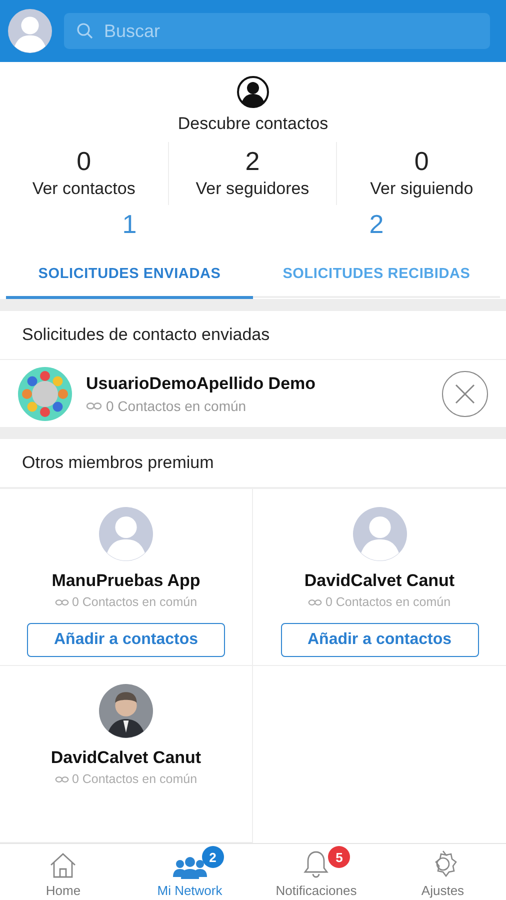  I want to click on user-name: UsuarioDemoApellido Demo, so click(201, 384).